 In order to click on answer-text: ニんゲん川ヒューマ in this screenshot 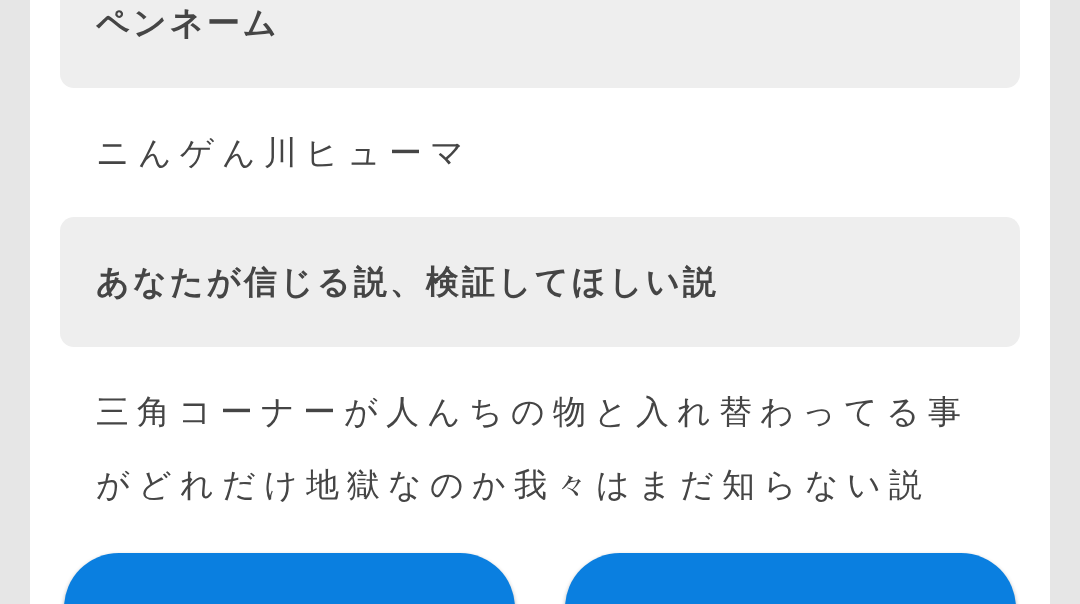, I will do `click(284, 153)`.